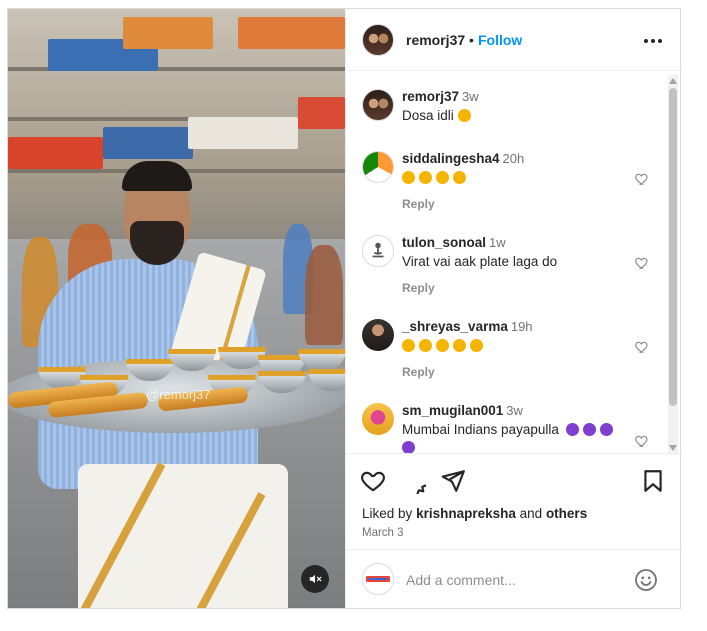 This screenshot has width=707, height=631. What do you see at coordinates (673, 81) in the screenshot?
I see `scroll-up-arrow-icon` at bounding box center [673, 81].